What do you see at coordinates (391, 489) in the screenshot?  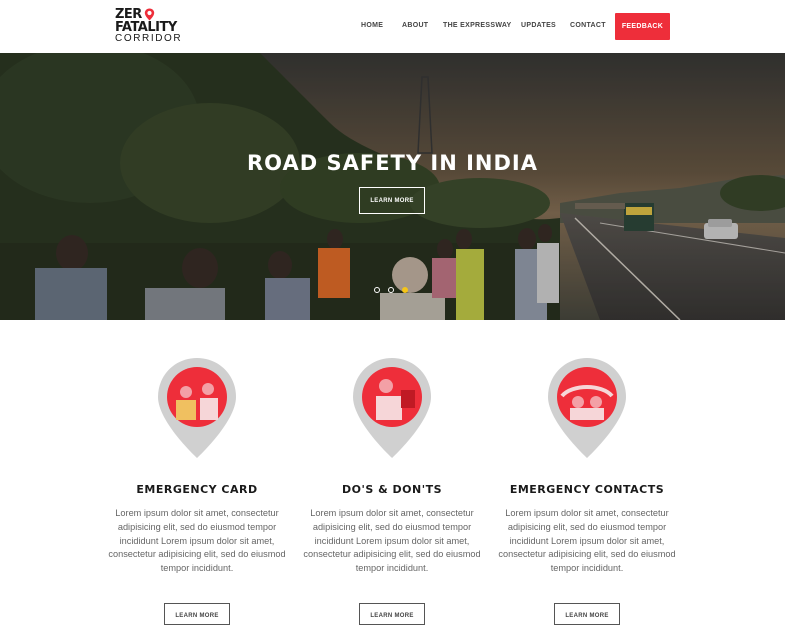 I see `feature-title: DO'S & DON'TS` at bounding box center [391, 489].